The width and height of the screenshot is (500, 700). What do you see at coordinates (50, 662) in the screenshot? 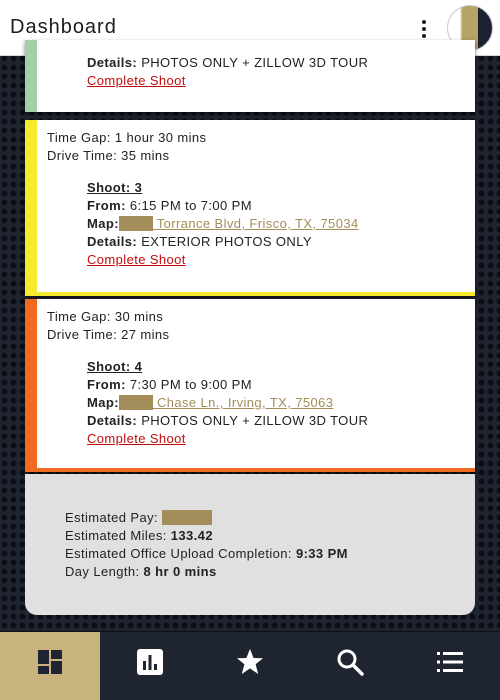
I see `dashboard-icon` at bounding box center [50, 662].